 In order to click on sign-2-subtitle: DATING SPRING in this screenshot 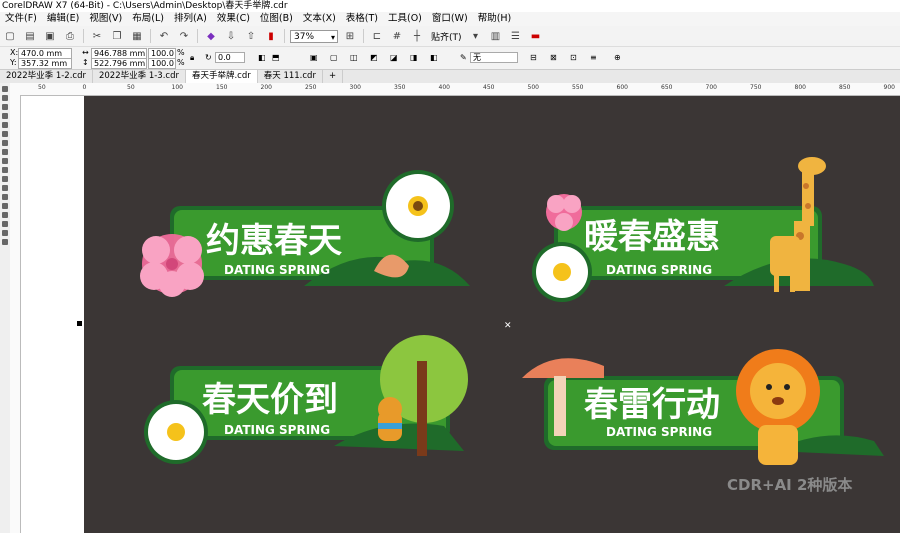, I will do `click(659, 270)`.